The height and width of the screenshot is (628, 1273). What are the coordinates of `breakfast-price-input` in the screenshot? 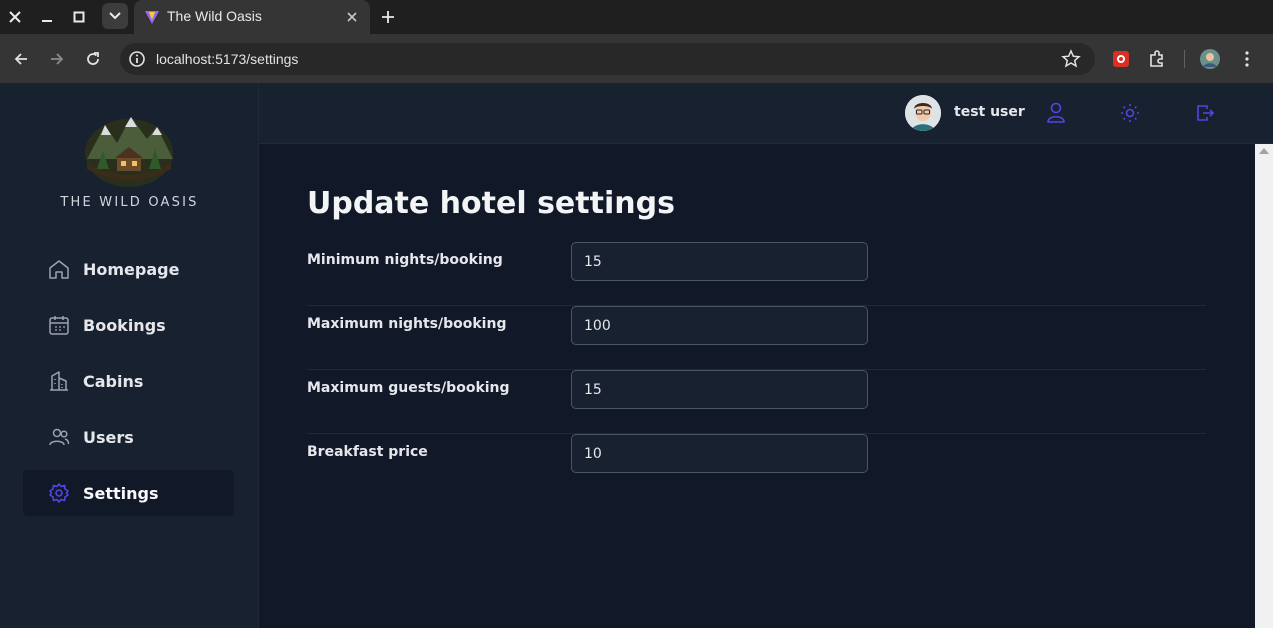 It's located at (719, 453).